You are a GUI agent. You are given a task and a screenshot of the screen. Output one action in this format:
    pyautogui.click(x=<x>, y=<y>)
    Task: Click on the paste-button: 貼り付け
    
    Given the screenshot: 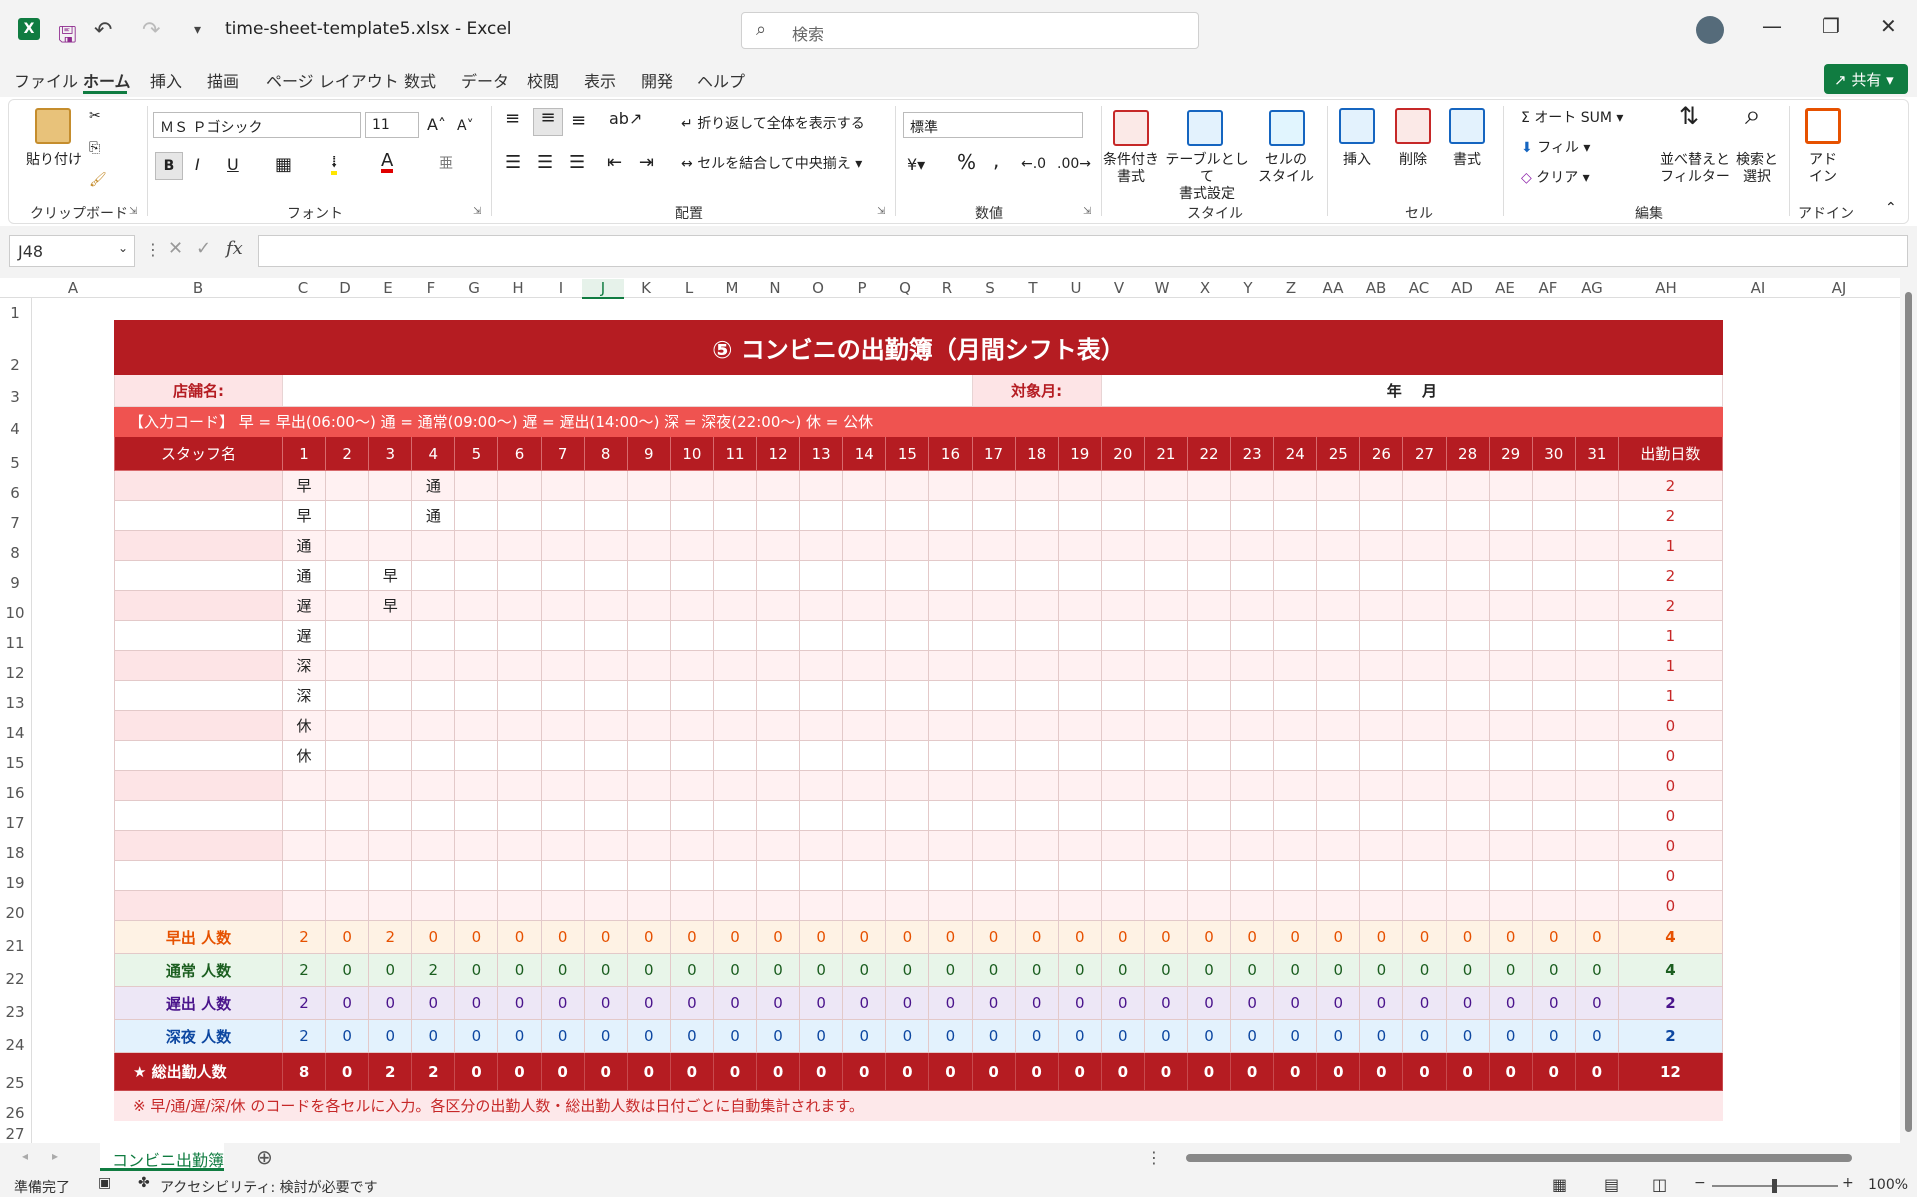 What is the action you would take?
    pyautogui.click(x=54, y=160)
    